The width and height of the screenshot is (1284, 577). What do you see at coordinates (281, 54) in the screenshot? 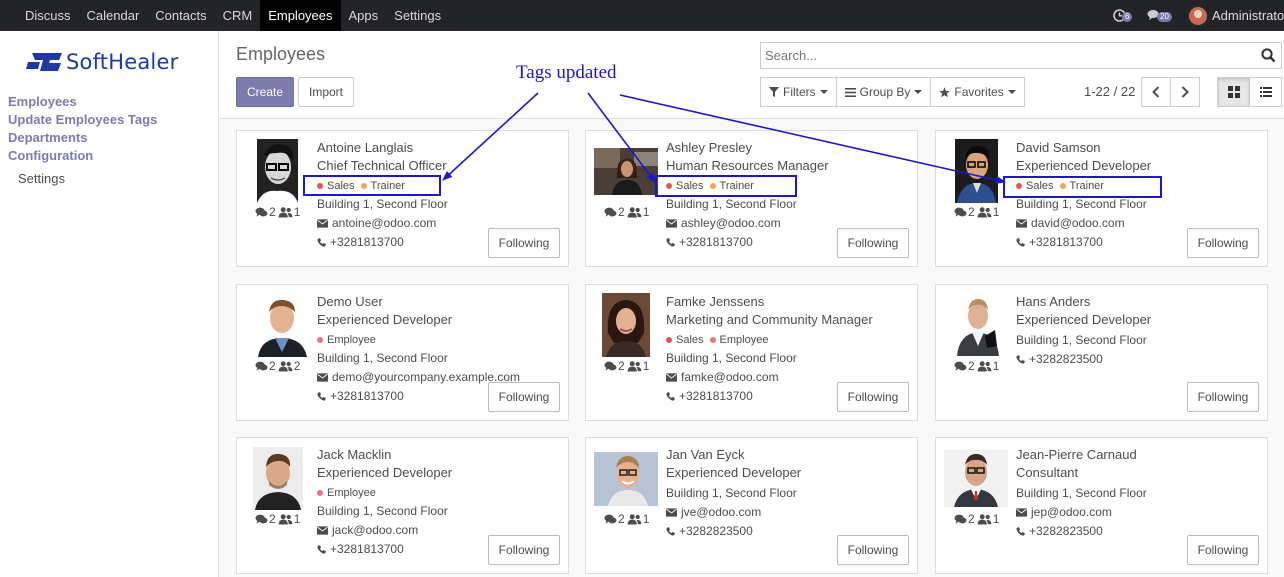
I see `page-title: Employees` at bounding box center [281, 54].